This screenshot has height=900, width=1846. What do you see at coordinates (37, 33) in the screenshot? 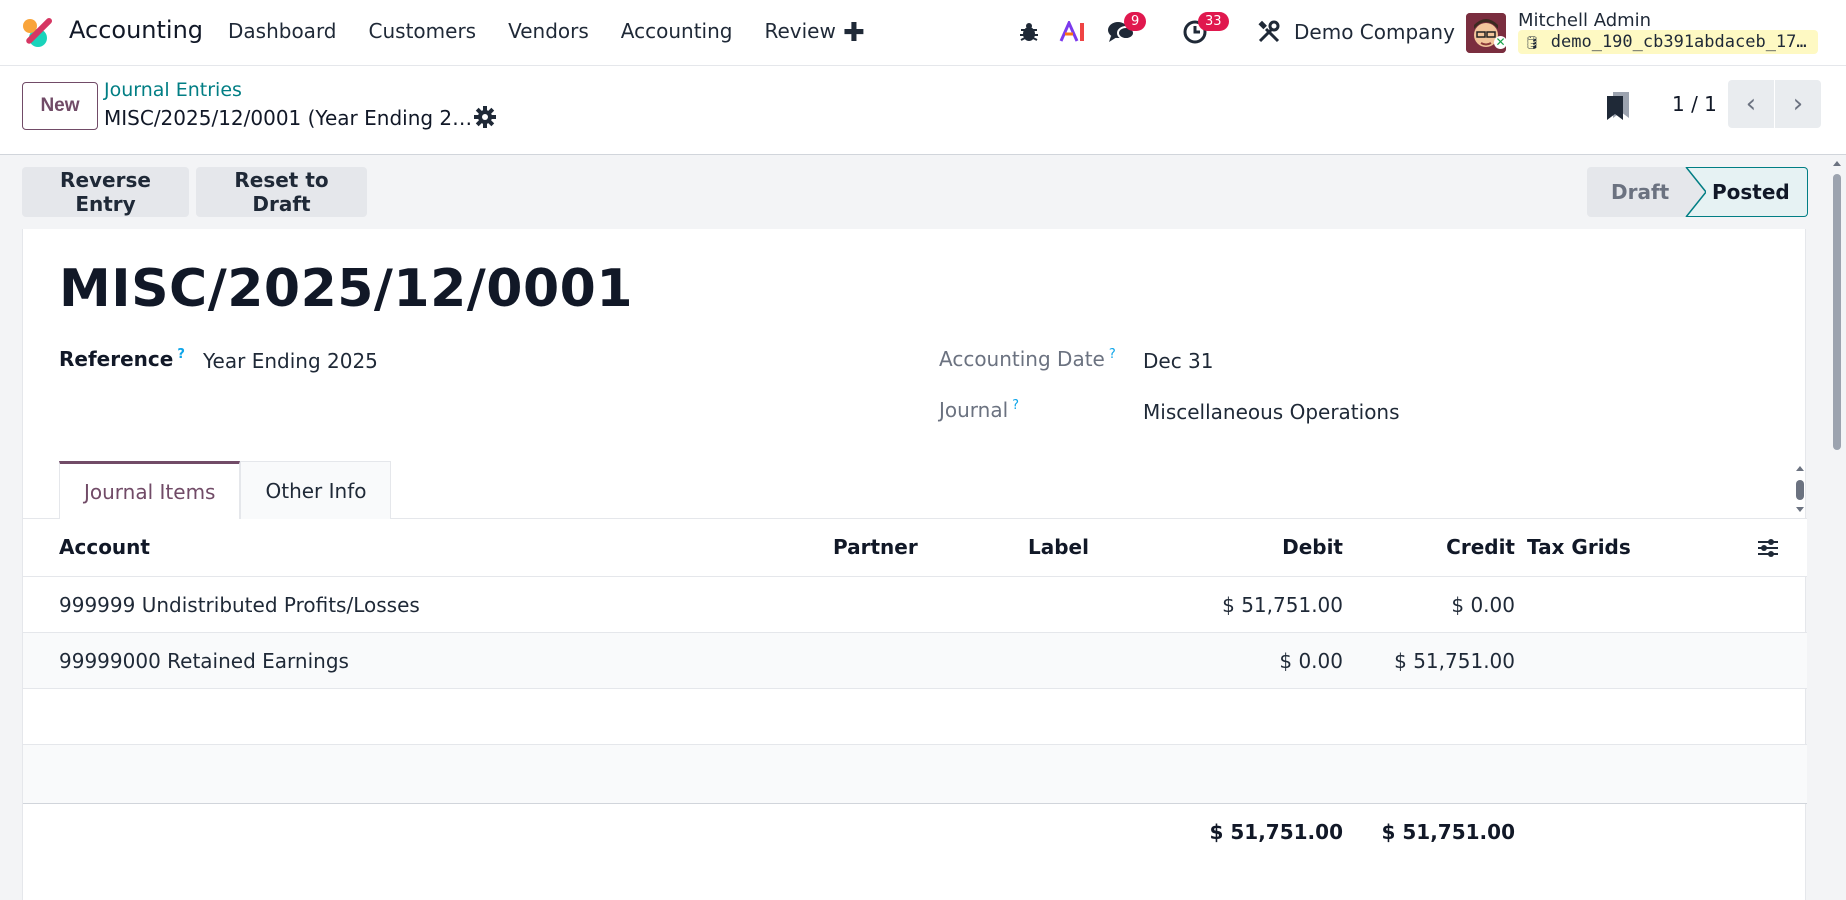
I see `accounting-app-icon` at bounding box center [37, 33].